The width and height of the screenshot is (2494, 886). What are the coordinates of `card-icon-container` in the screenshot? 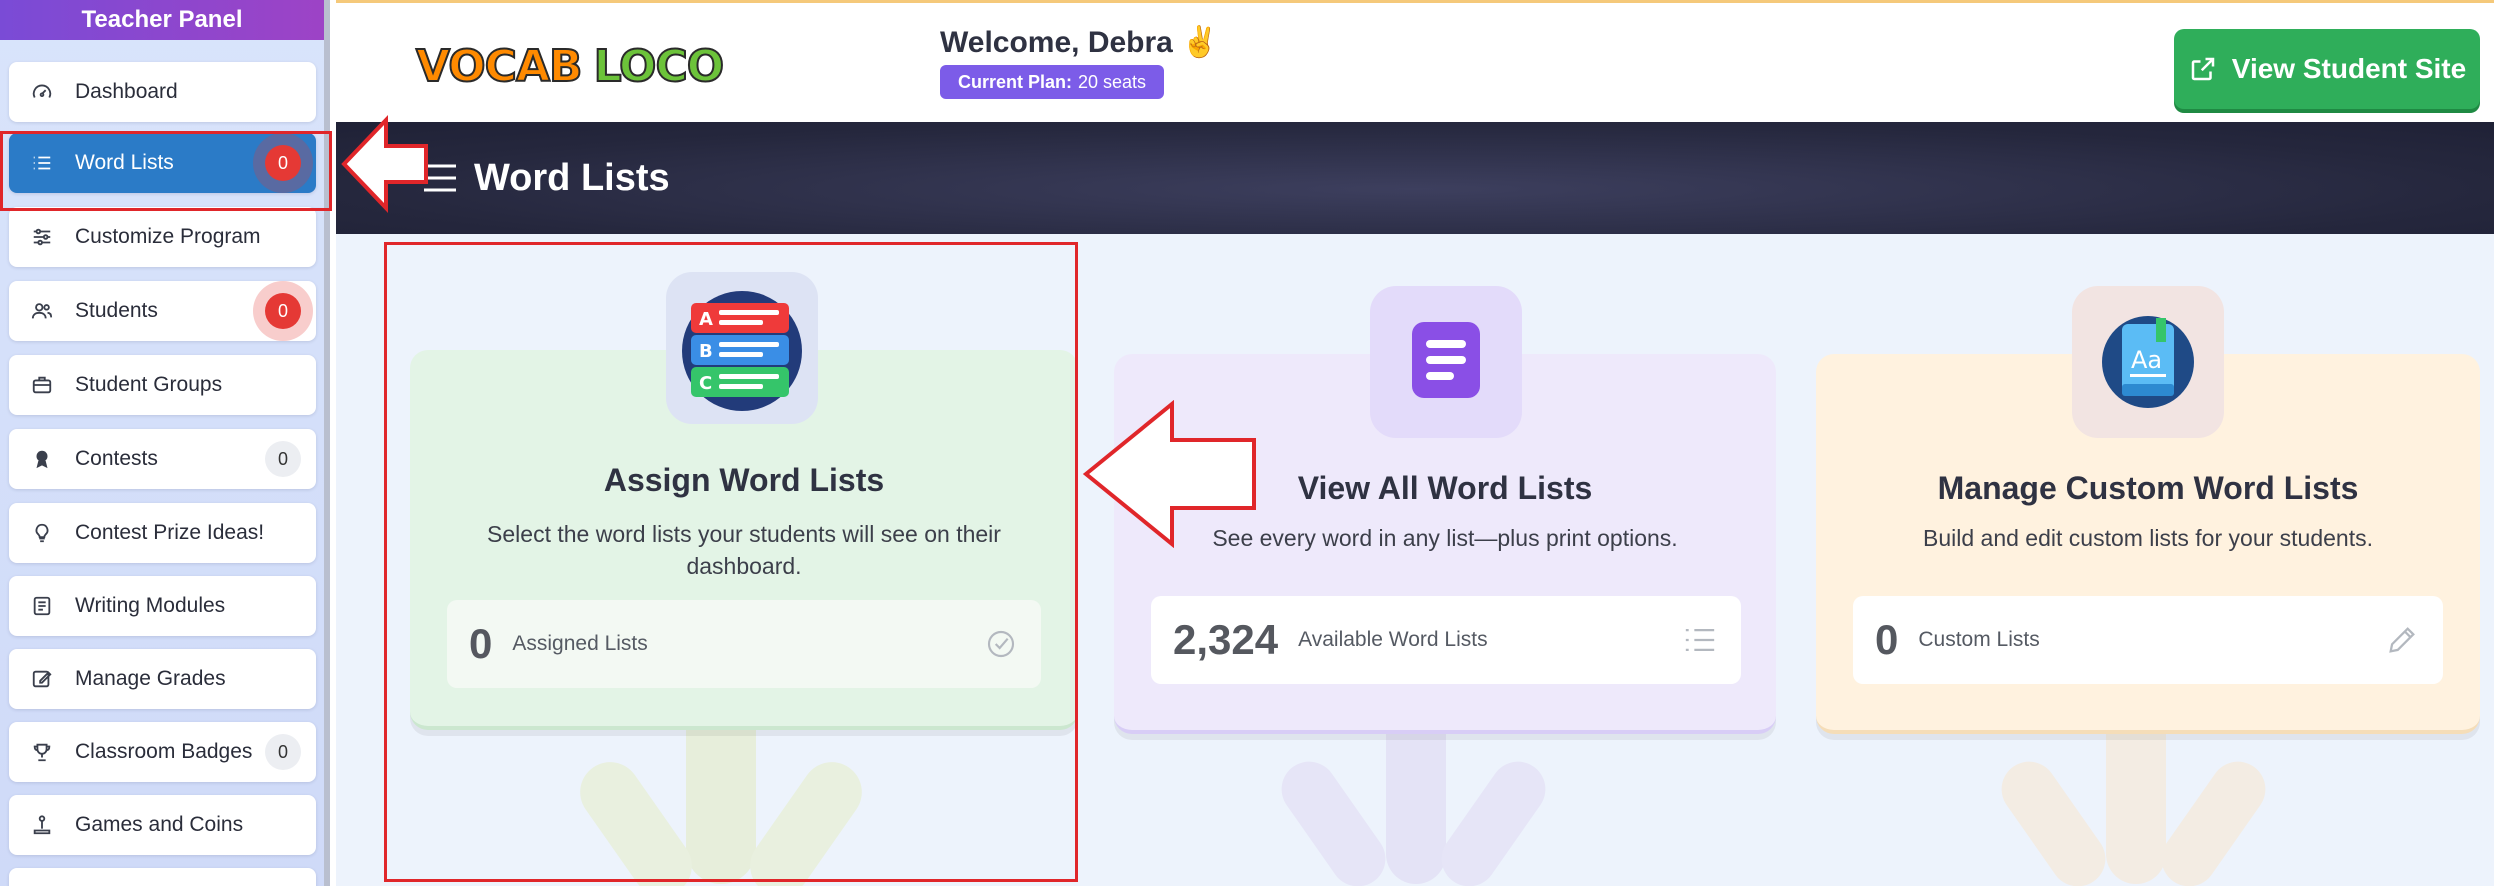 It's located at (1446, 362).